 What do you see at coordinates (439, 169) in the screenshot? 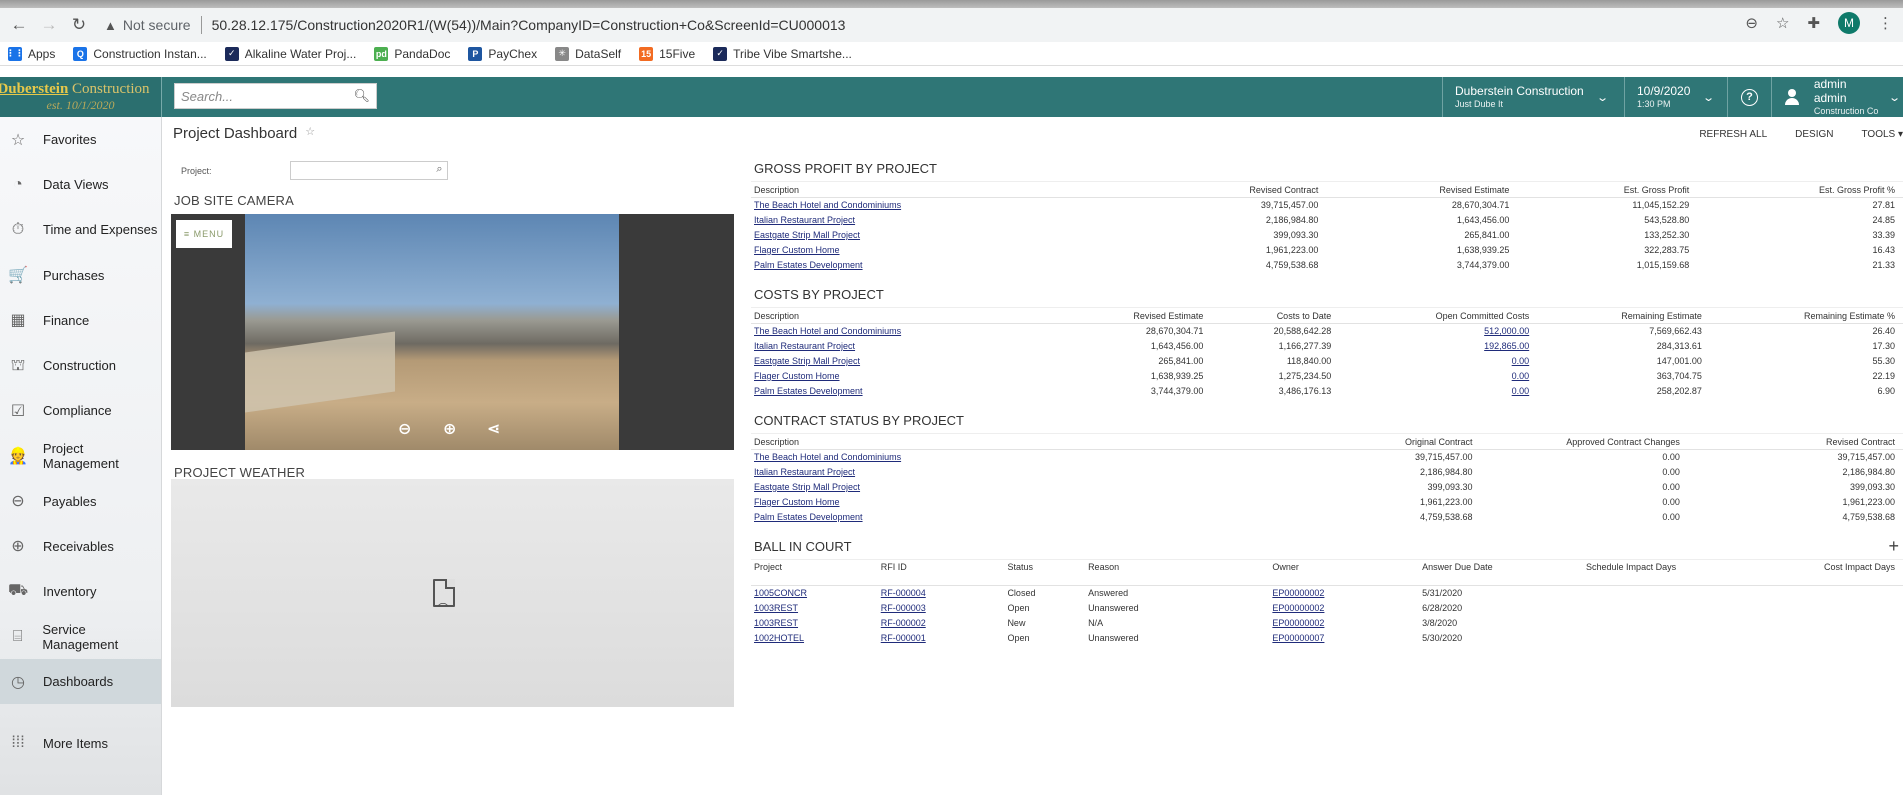
I see `search-icon: ⌕` at bounding box center [439, 169].